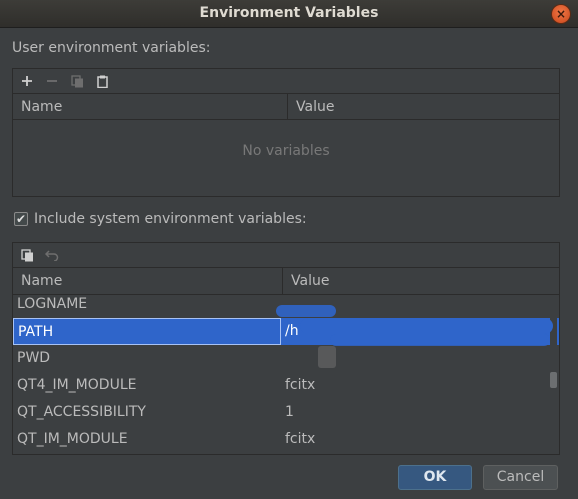 This screenshot has height=499, width=578. Describe the element at coordinates (286, 358) in the screenshot. I see `table-row: PWD` at that location.